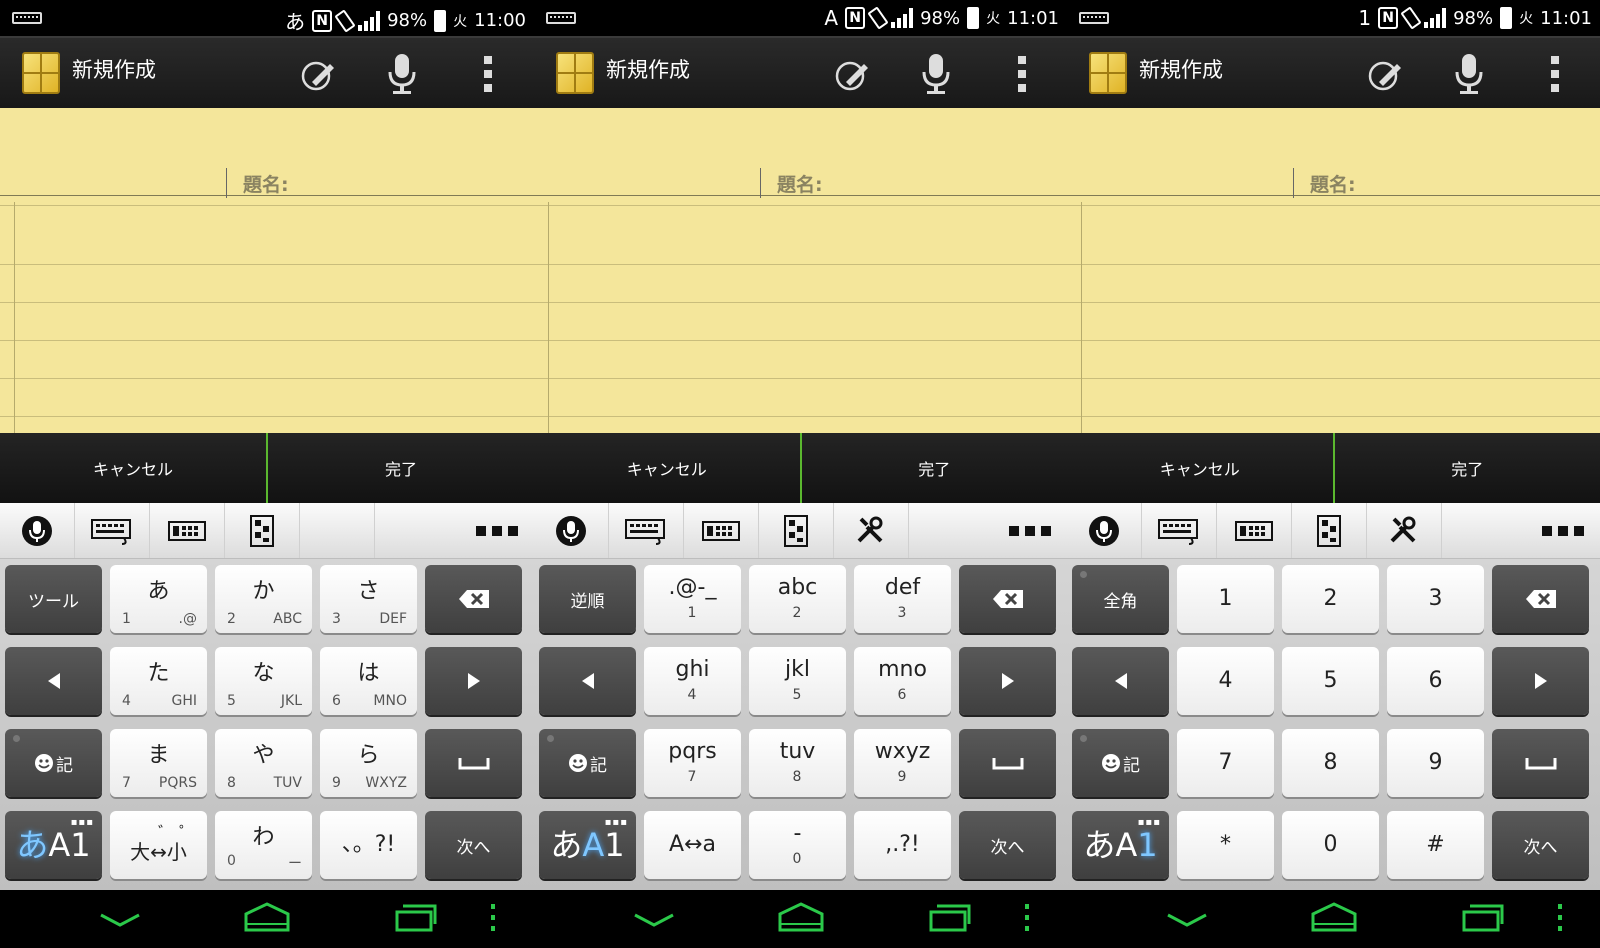 Image resolution: width=1600 pixels, height=948 pixels. I want to click on key-na: な 5 JKL, so click(263, 681).